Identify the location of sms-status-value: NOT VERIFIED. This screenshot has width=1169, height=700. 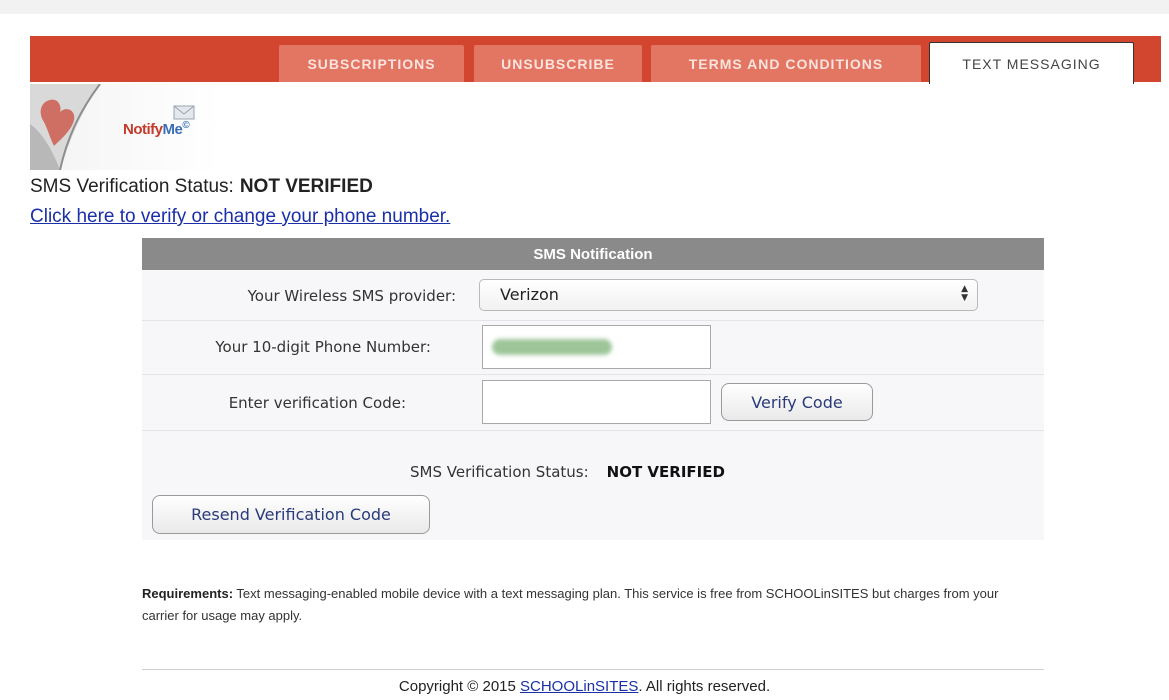
(306, 186).